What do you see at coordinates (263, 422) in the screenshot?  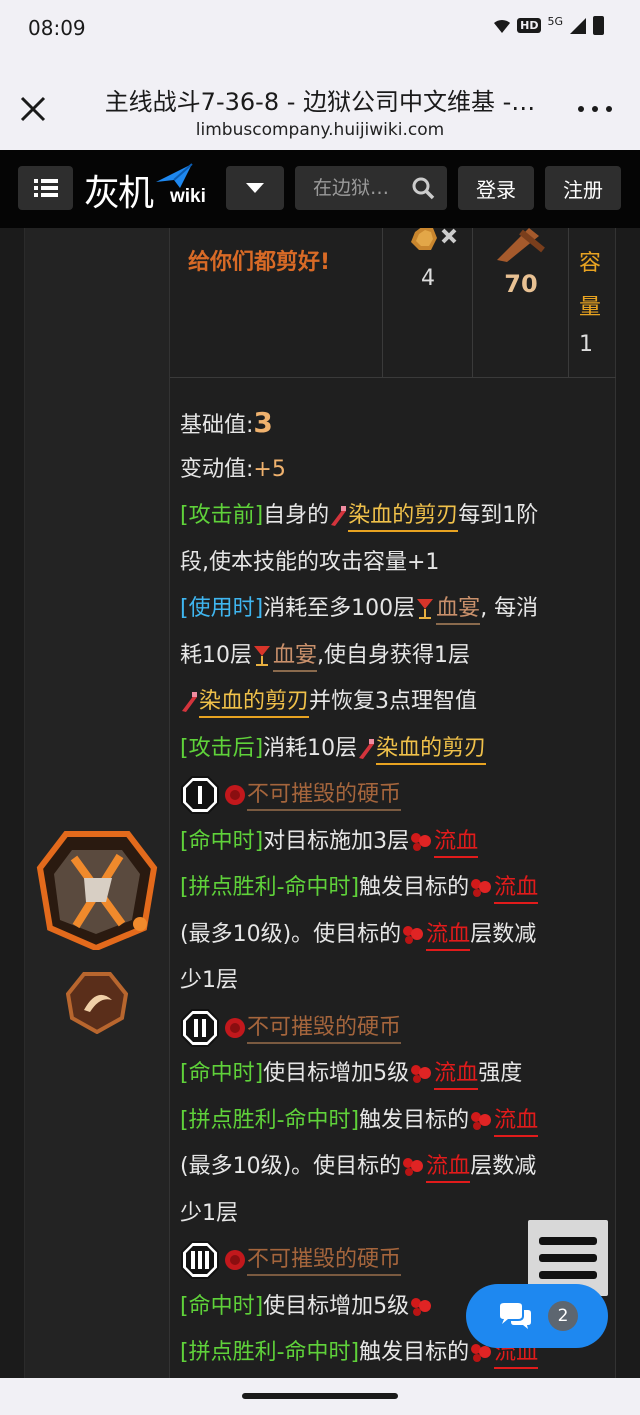 I see `base-value: 3` at bounding box center [263, 422].